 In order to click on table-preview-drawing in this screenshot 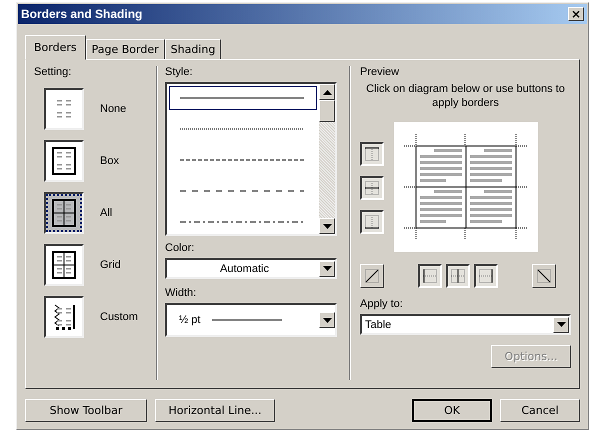, I will do `click(466, 187)`.